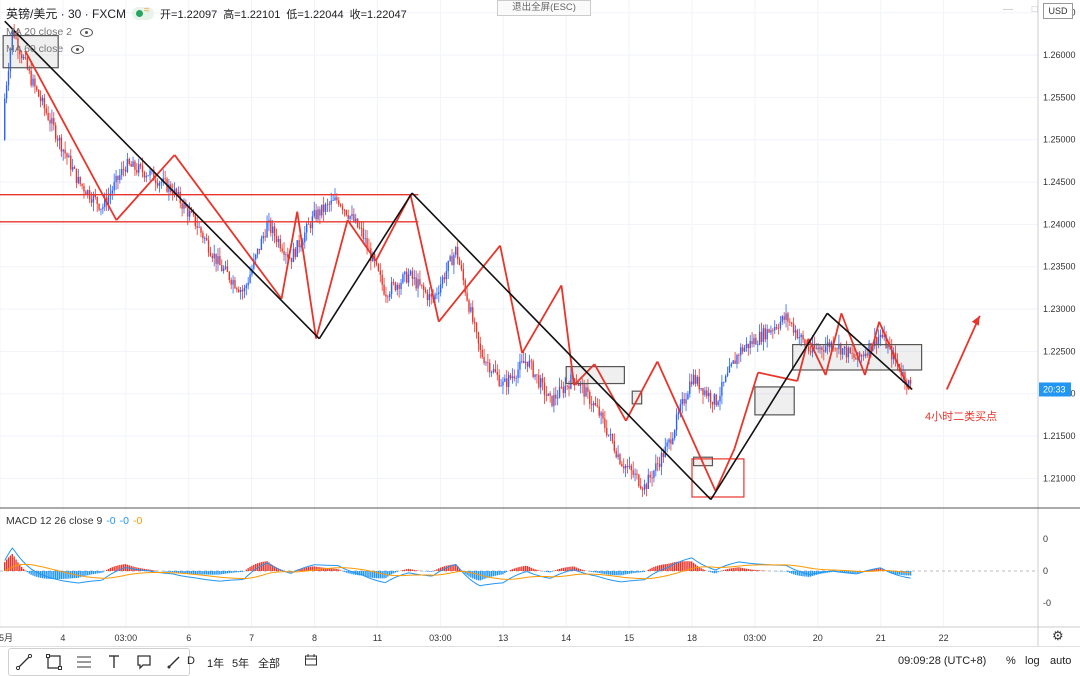 This screenshot has width=1080, height=676. What do you see at coordinates (1060, 661) in the screenshot?
I see `auto-toggle: auto` at bounding box center [1060, 661].